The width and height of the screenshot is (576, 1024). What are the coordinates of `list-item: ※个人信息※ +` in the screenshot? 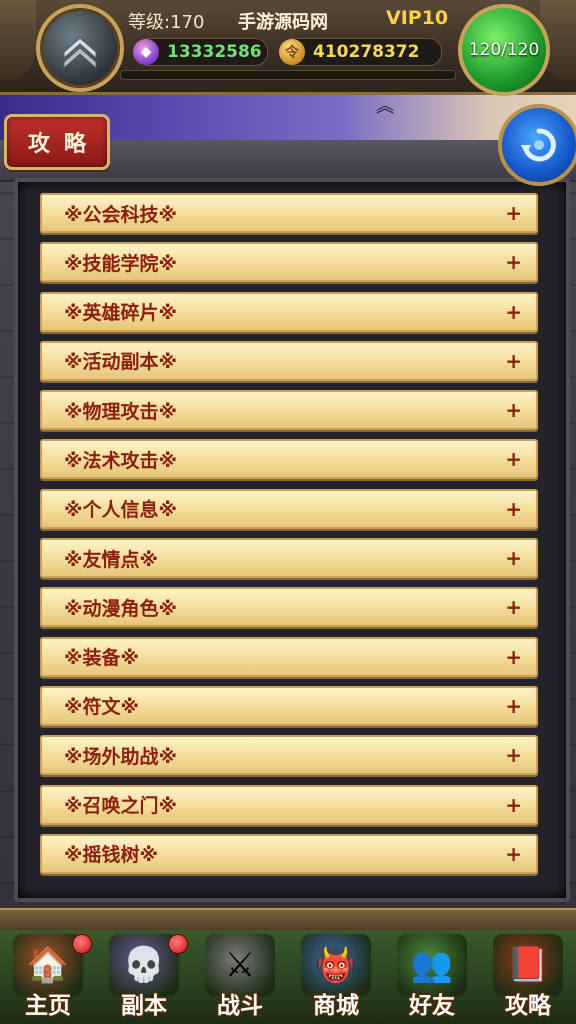 It's located at (289, 508).